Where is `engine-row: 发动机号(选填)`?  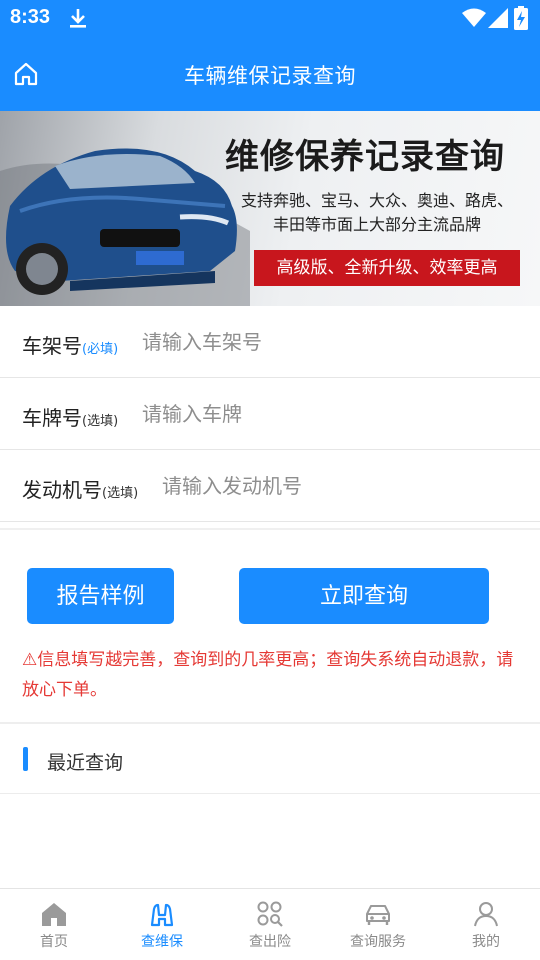 engine-row: 发动机号(选填) is located at coordinates (270, 486).